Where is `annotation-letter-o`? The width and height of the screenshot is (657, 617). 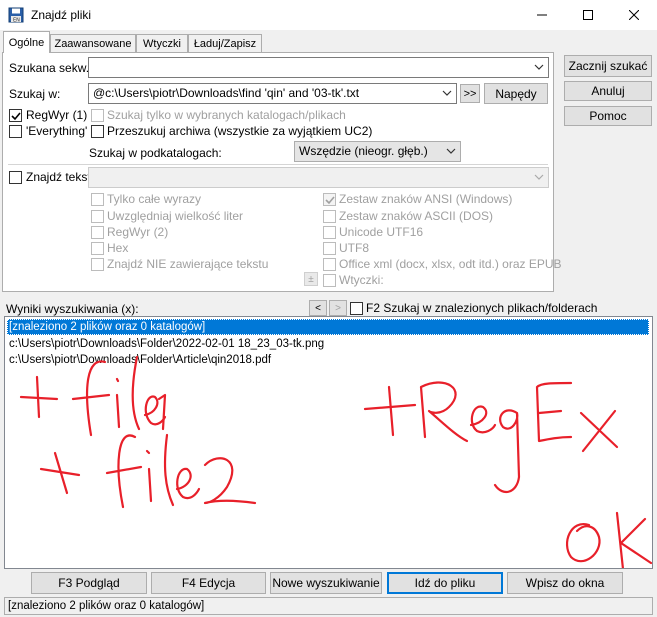 annotation-letter-o is located at coordinates (583, 542).